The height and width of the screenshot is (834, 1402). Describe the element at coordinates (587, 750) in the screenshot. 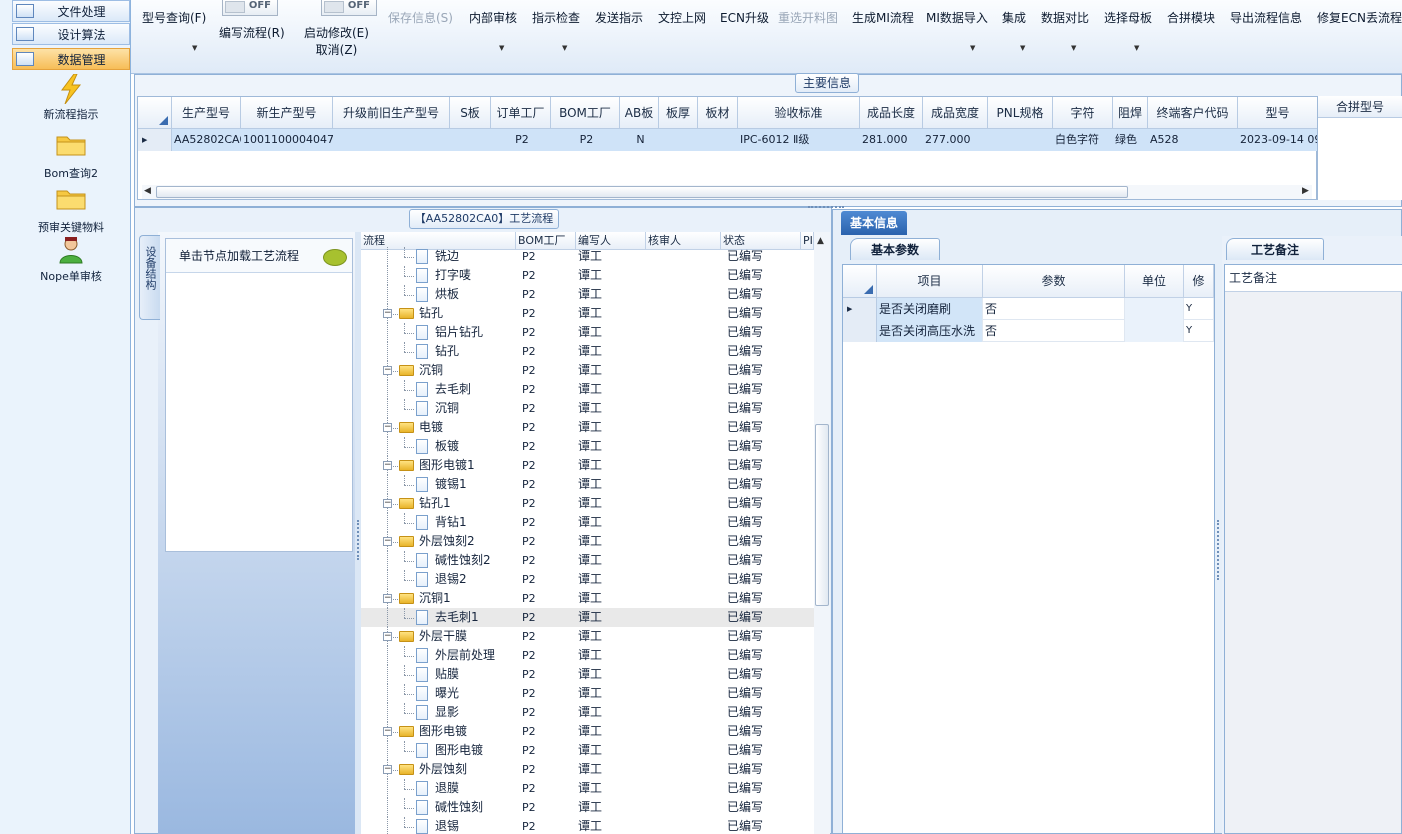

I see `process-tree-row: 图形电镀 P2 谭工 已编写` at that location.